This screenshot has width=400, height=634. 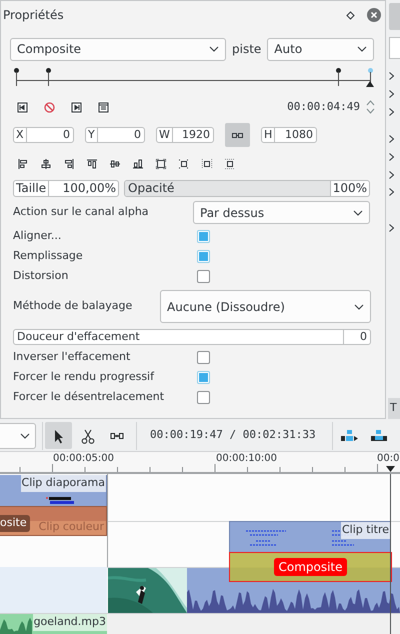 What do you see at coordinates (350, 15) in the screenshot?
I see `float-icon` at bounding box center [350, 15].